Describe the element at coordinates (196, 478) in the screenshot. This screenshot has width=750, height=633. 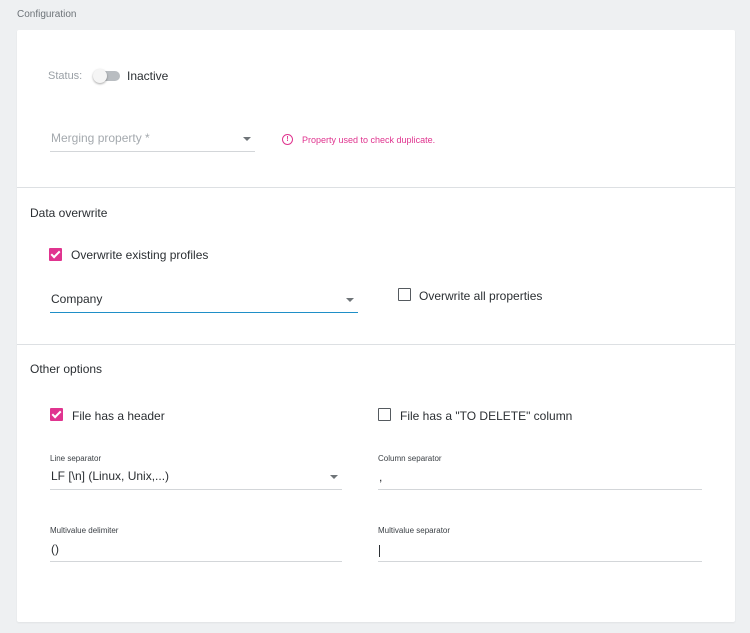
I see `line-separator-select: LF [\n] (Linux, Unix,...)` at that location.